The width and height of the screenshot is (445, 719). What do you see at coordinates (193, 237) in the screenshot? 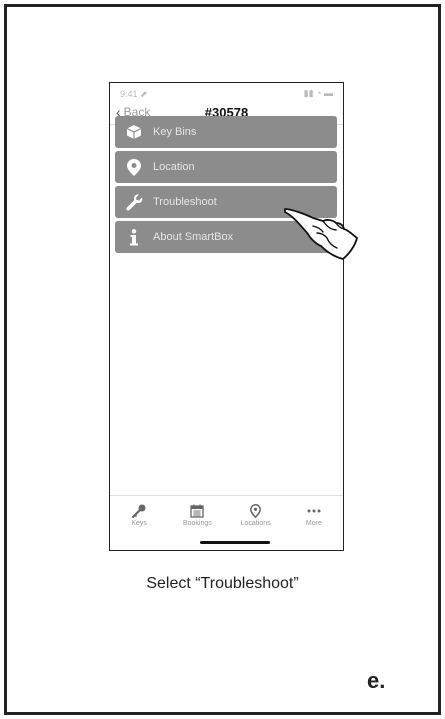
I see `menu-item-label: About SmartBox` at bounding box center [193, 237].